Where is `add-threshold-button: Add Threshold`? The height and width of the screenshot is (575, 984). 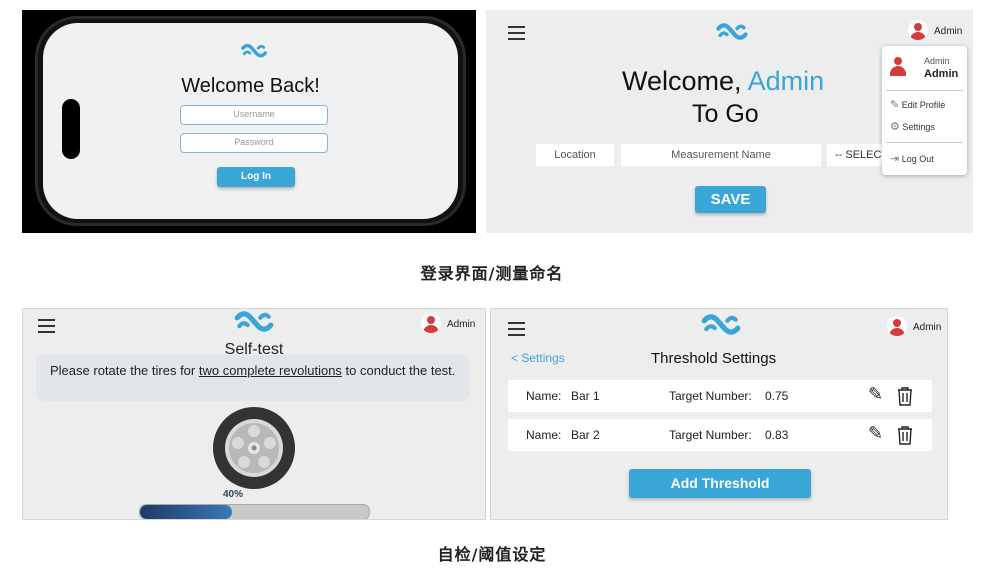 add-threshold-button: Add Threshold is located at coordinates (720, 483).